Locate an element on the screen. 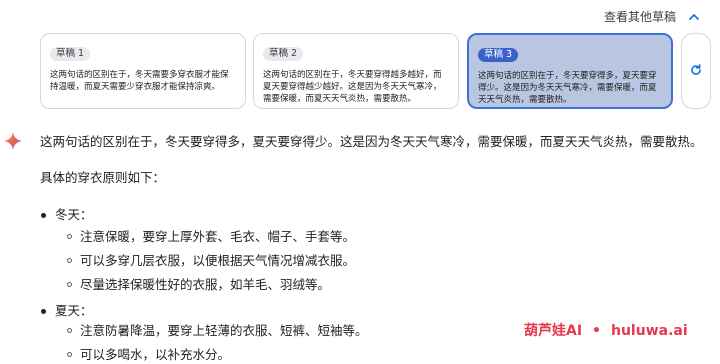  refresh-icon is located at coordinates (696, 71).